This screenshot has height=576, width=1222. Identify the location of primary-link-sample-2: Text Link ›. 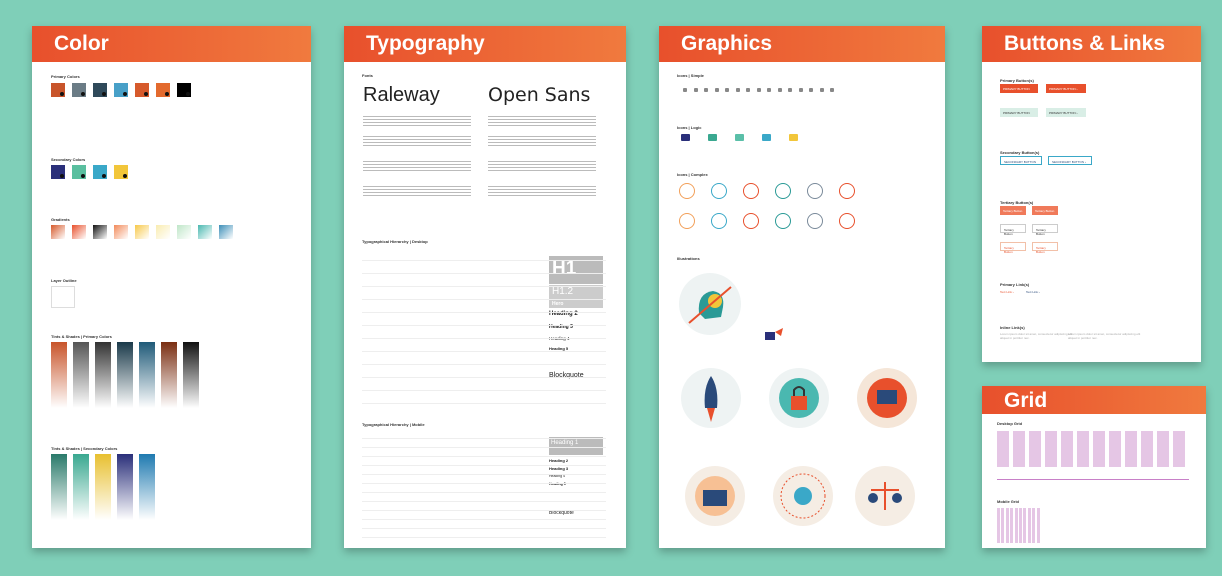
(1033, 292).